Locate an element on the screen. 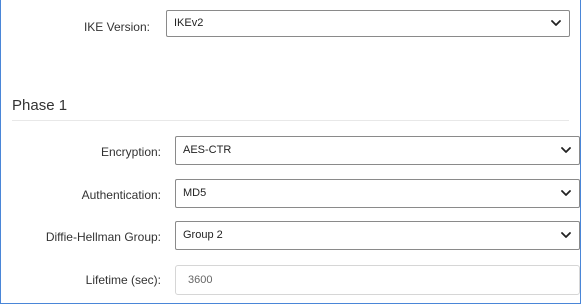  dh-group-label: Diffie-Hellman Group: is located at coordinates (103, 237).